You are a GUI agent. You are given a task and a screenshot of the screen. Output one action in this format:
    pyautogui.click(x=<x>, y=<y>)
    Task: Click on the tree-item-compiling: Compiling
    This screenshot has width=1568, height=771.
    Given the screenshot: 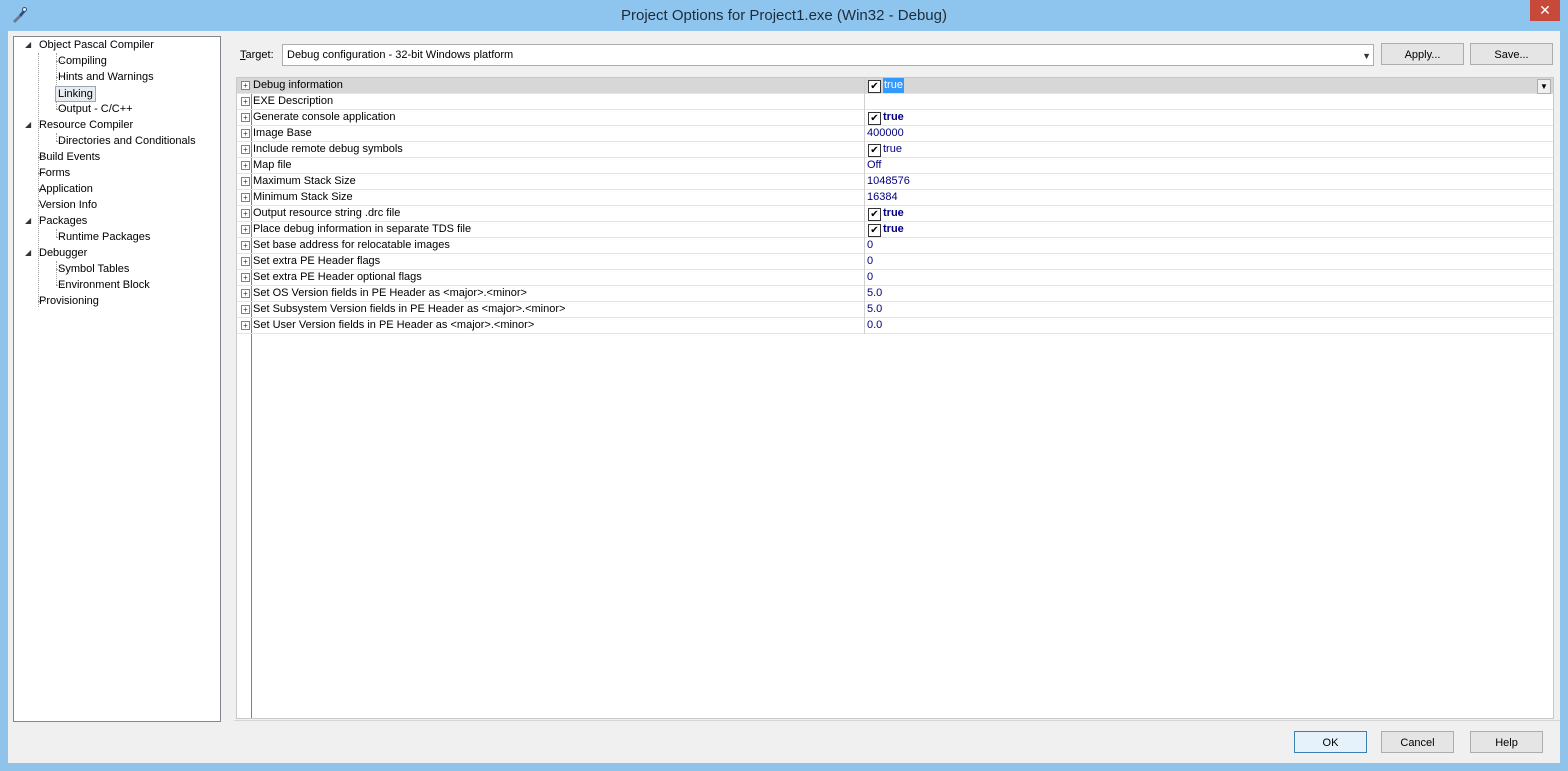 What is the action you would take?
    pyautogui.click(x=82, y=61)
    